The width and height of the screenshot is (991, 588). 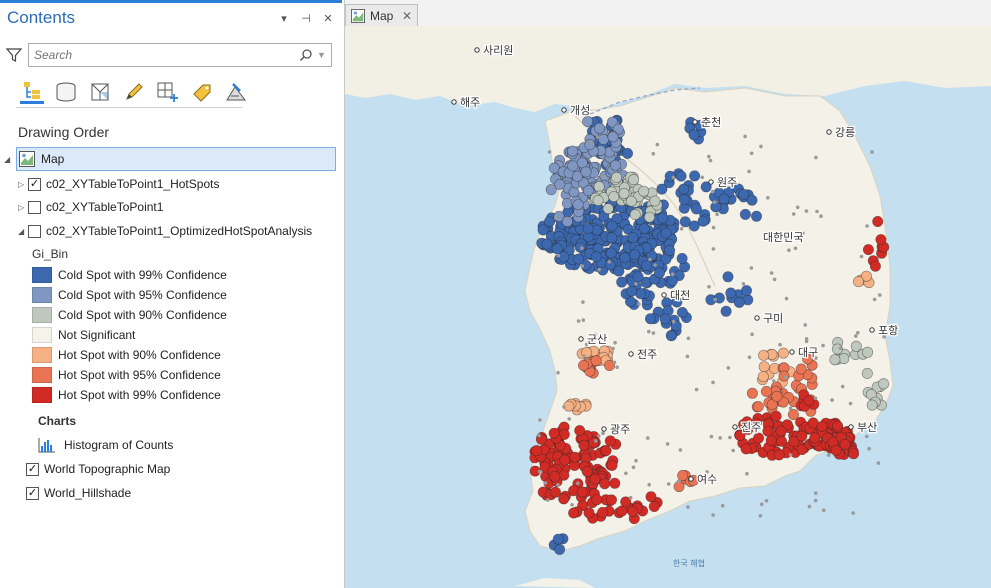 I want to click on list-by-editing-button, so click(x=134, y=92).